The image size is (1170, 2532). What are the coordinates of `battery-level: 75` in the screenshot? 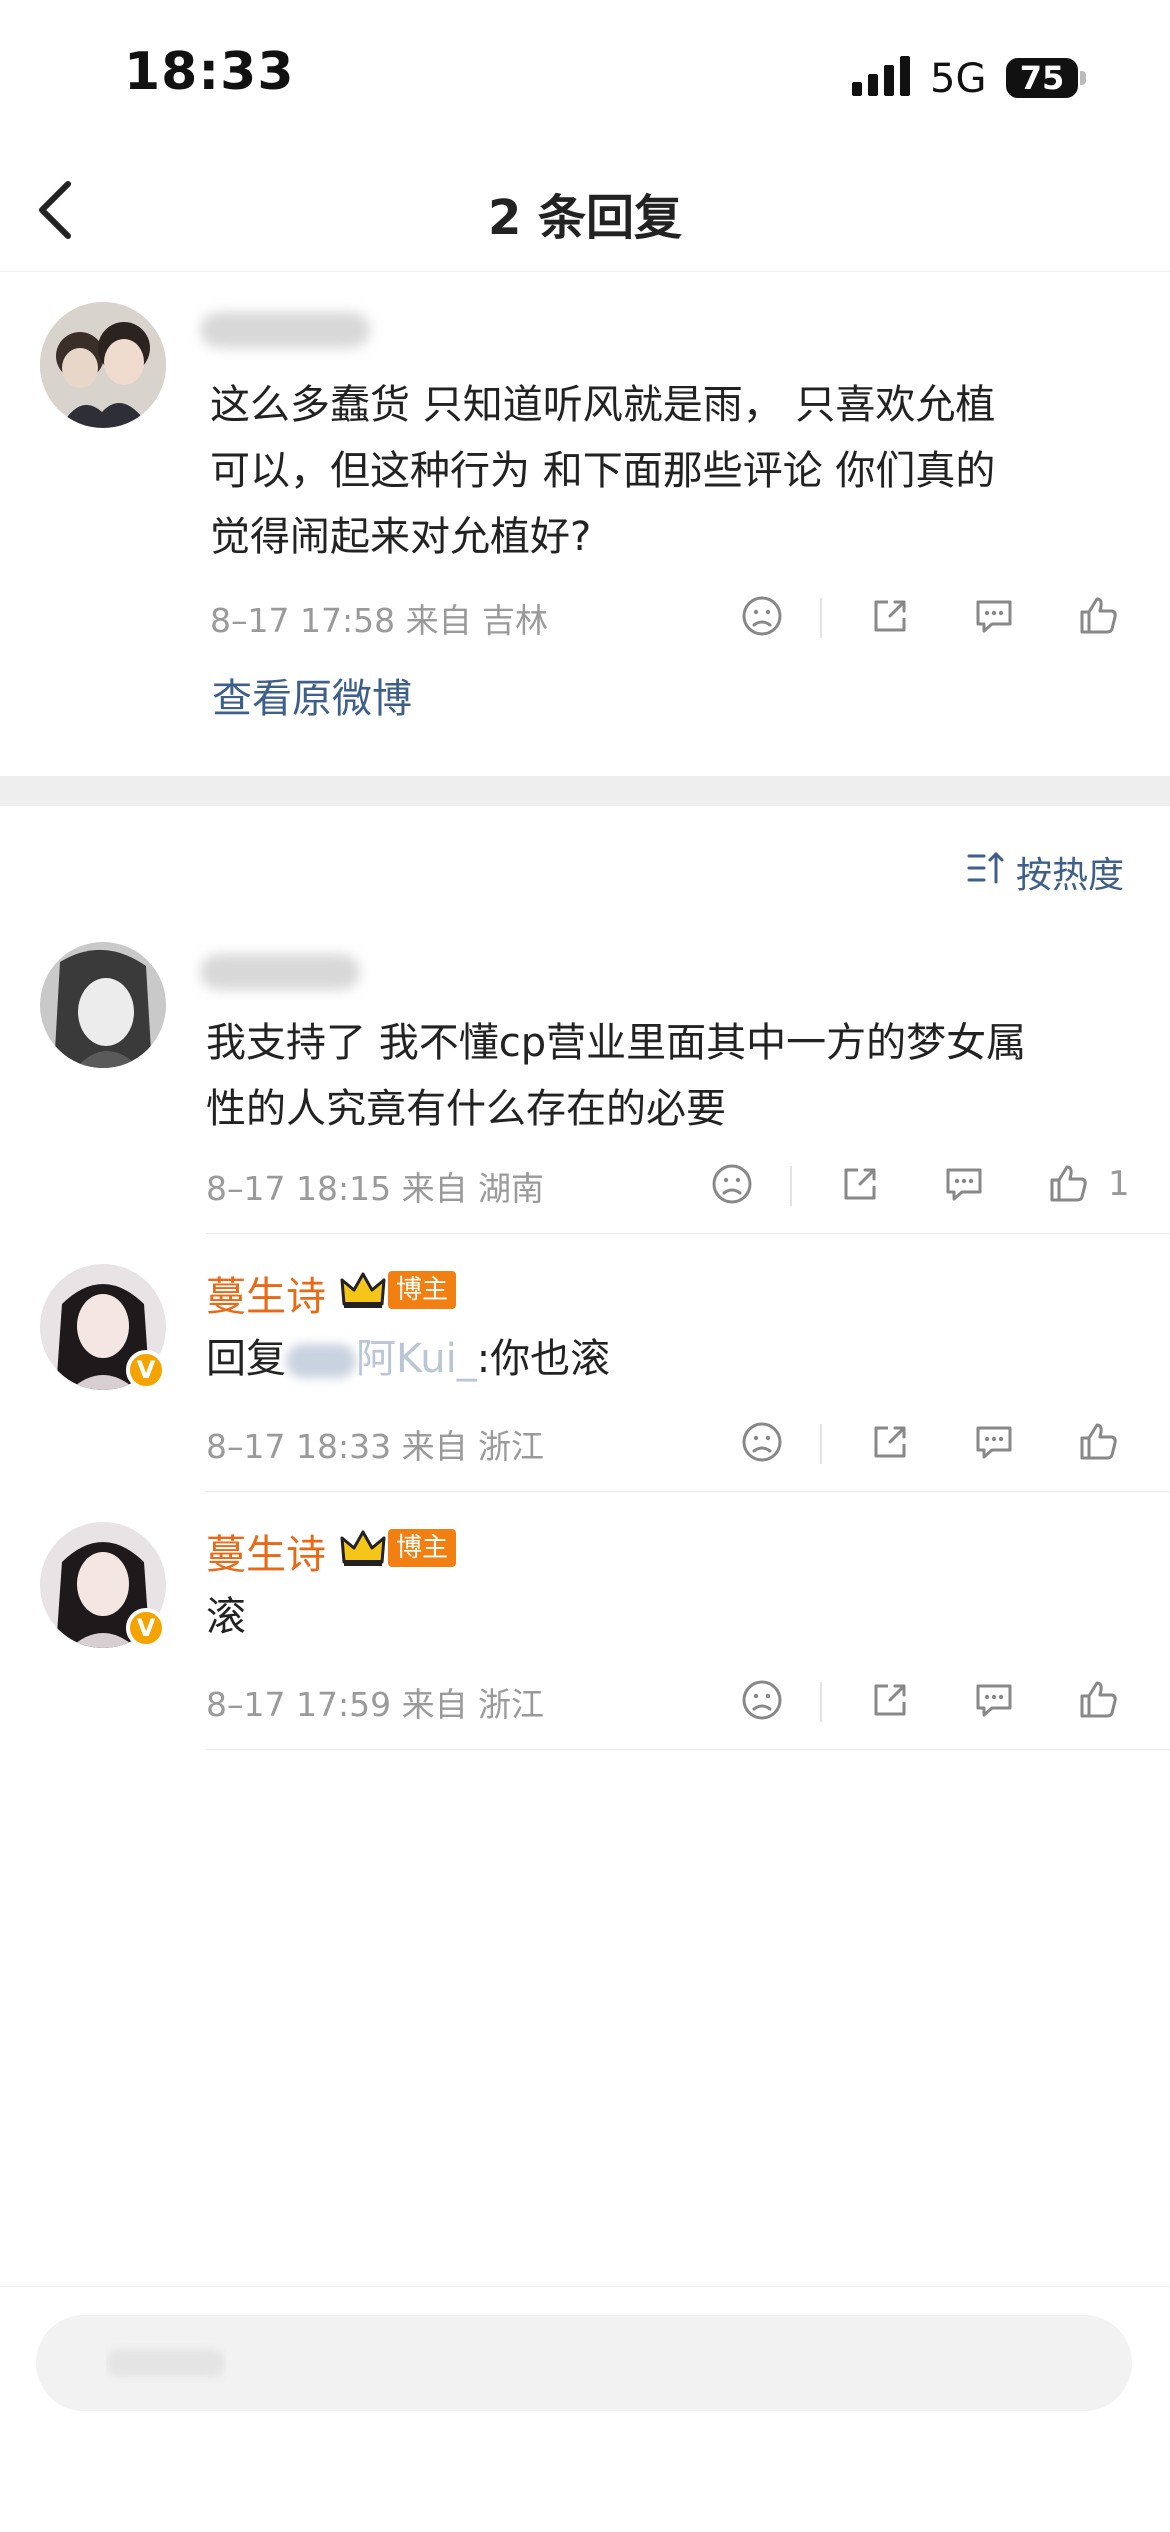 It's located at (1042, 78).